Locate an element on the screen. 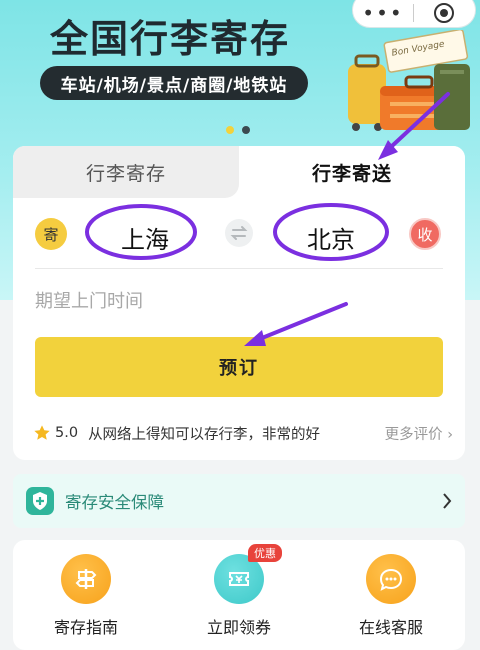 The image size is (480, 650). storage-guide-icon-wrap is located at coordinates (86, 579).